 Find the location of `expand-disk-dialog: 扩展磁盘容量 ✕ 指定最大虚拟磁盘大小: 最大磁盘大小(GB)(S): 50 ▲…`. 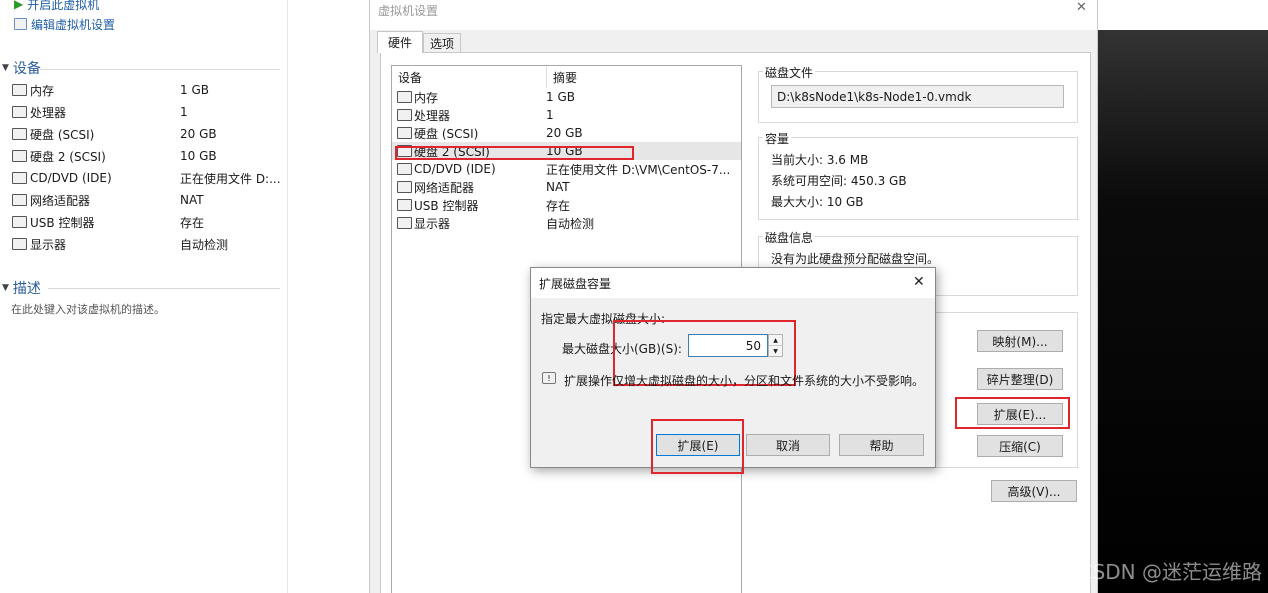

expand-disk-dialog: 扩展磁盘容量 ✕ 指定最大虚拟磁盘大小: 最大磁盘大小(GB)(S): 50 ▲… is located at coordinates (733, 370).